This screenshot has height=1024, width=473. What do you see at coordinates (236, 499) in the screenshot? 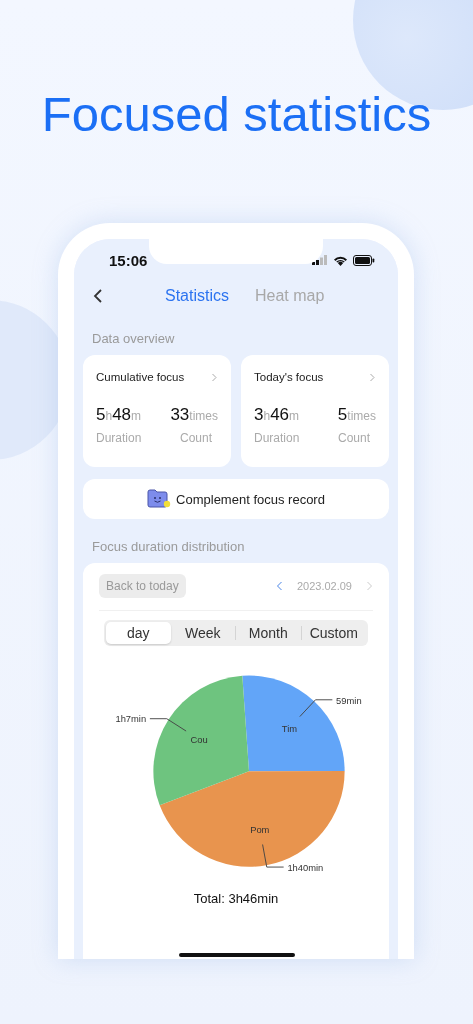
I see `complement-record-button: Complement focus record` at bounding box center [236, 499].